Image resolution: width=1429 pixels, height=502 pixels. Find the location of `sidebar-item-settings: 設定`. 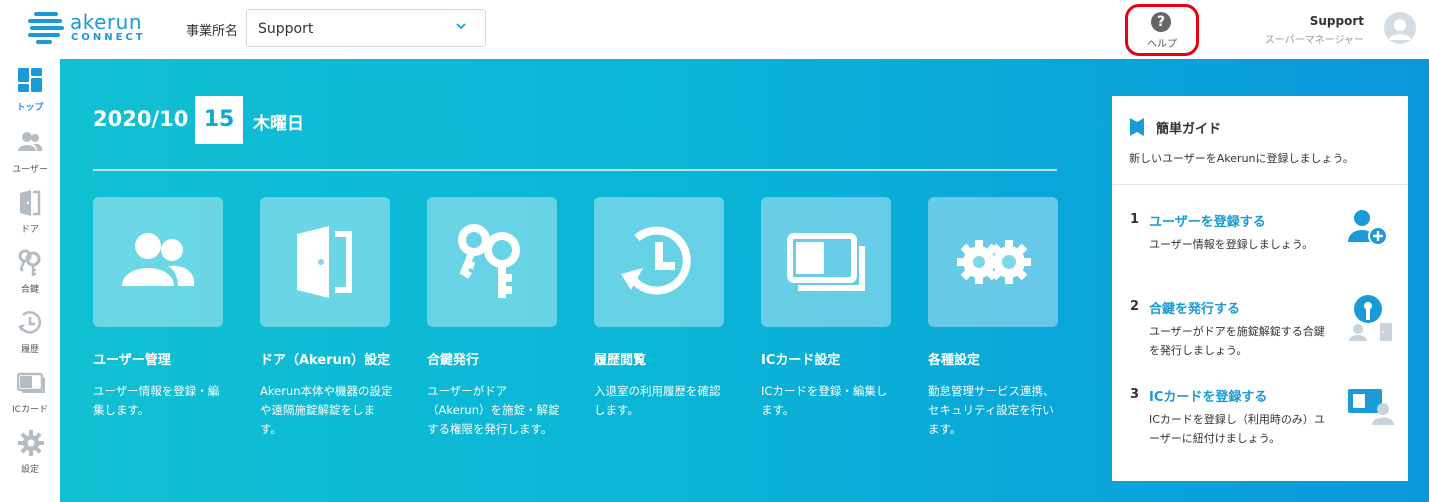

sidebar-item-settings: 設定 is located at coordinates (30, 451).